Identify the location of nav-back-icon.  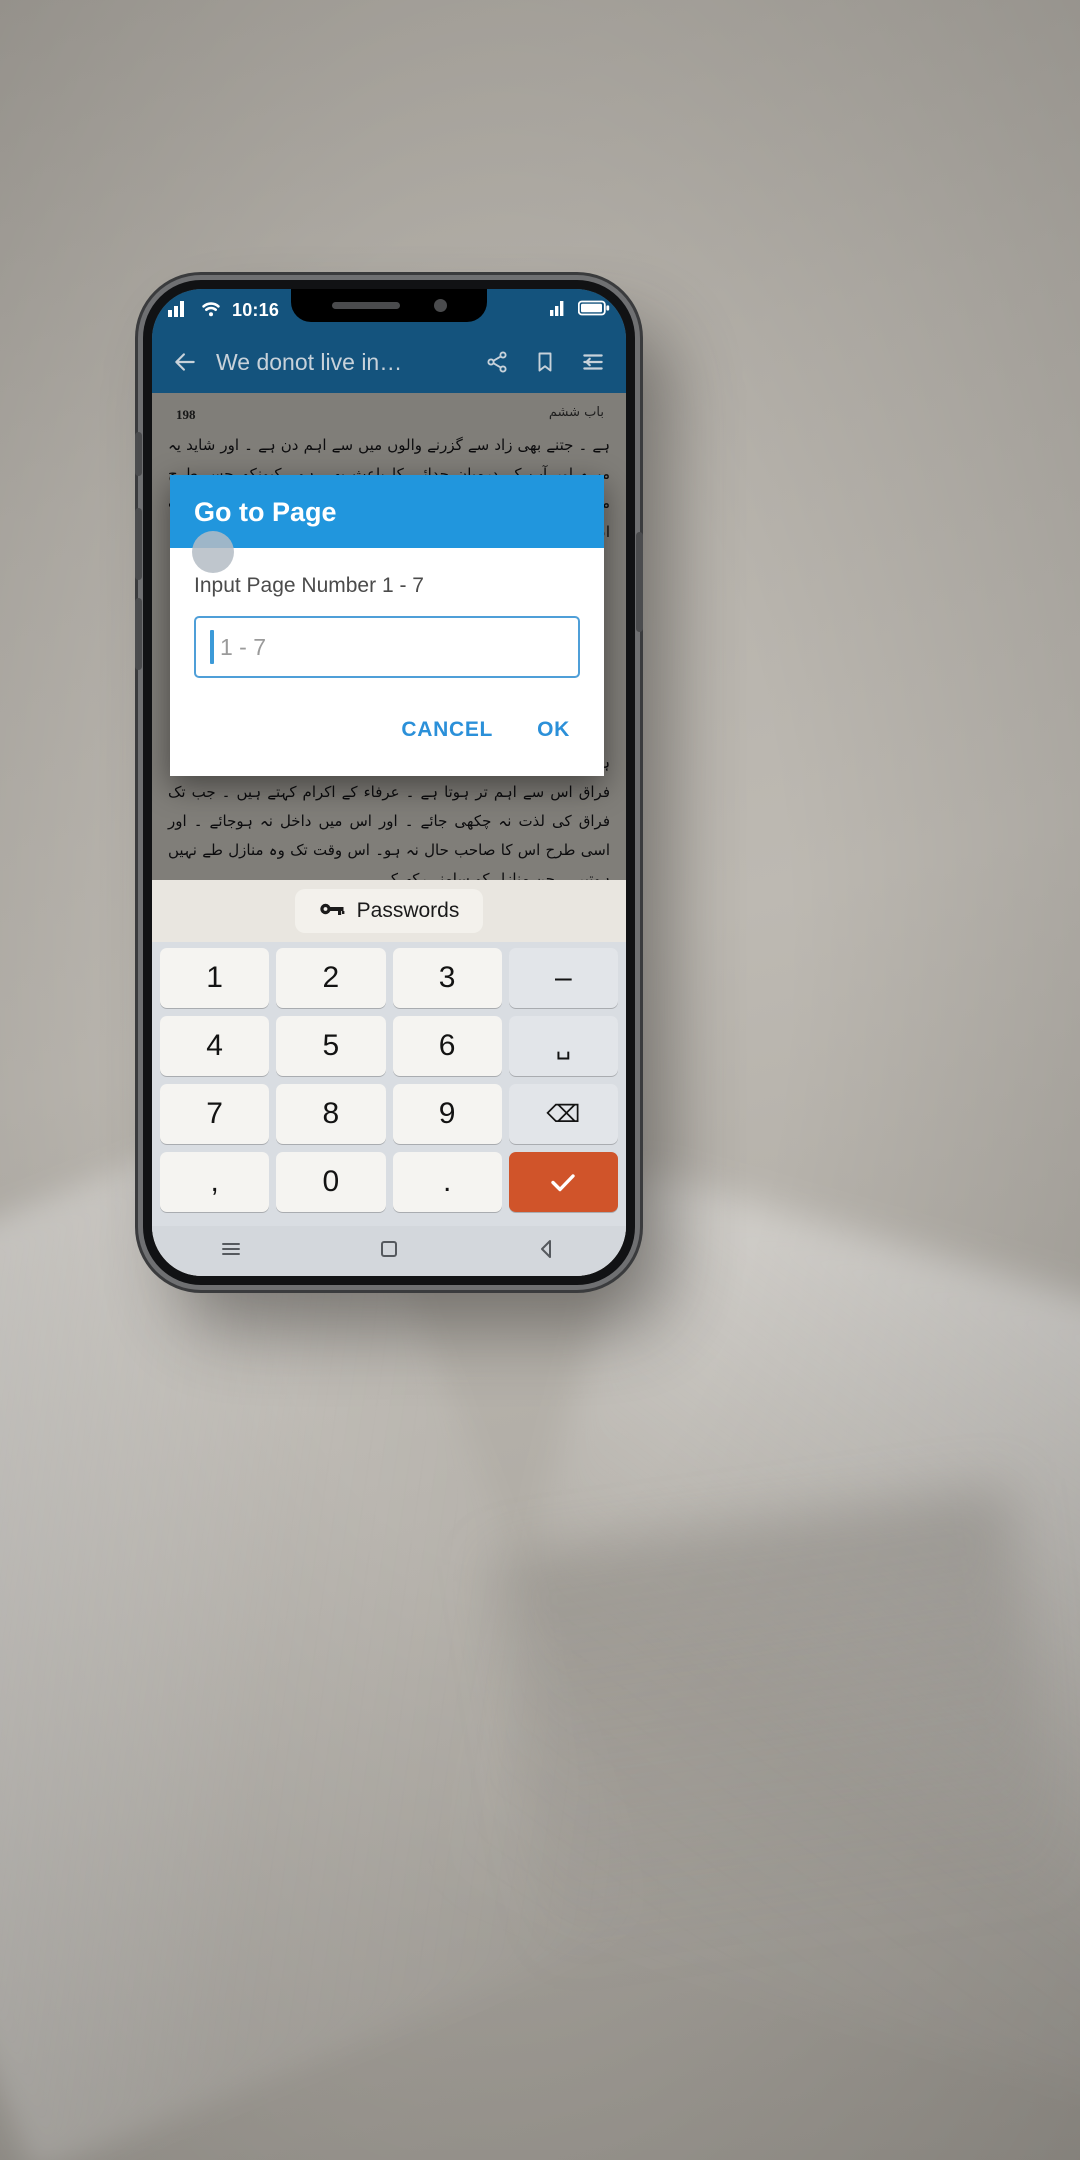
(547, 1251).